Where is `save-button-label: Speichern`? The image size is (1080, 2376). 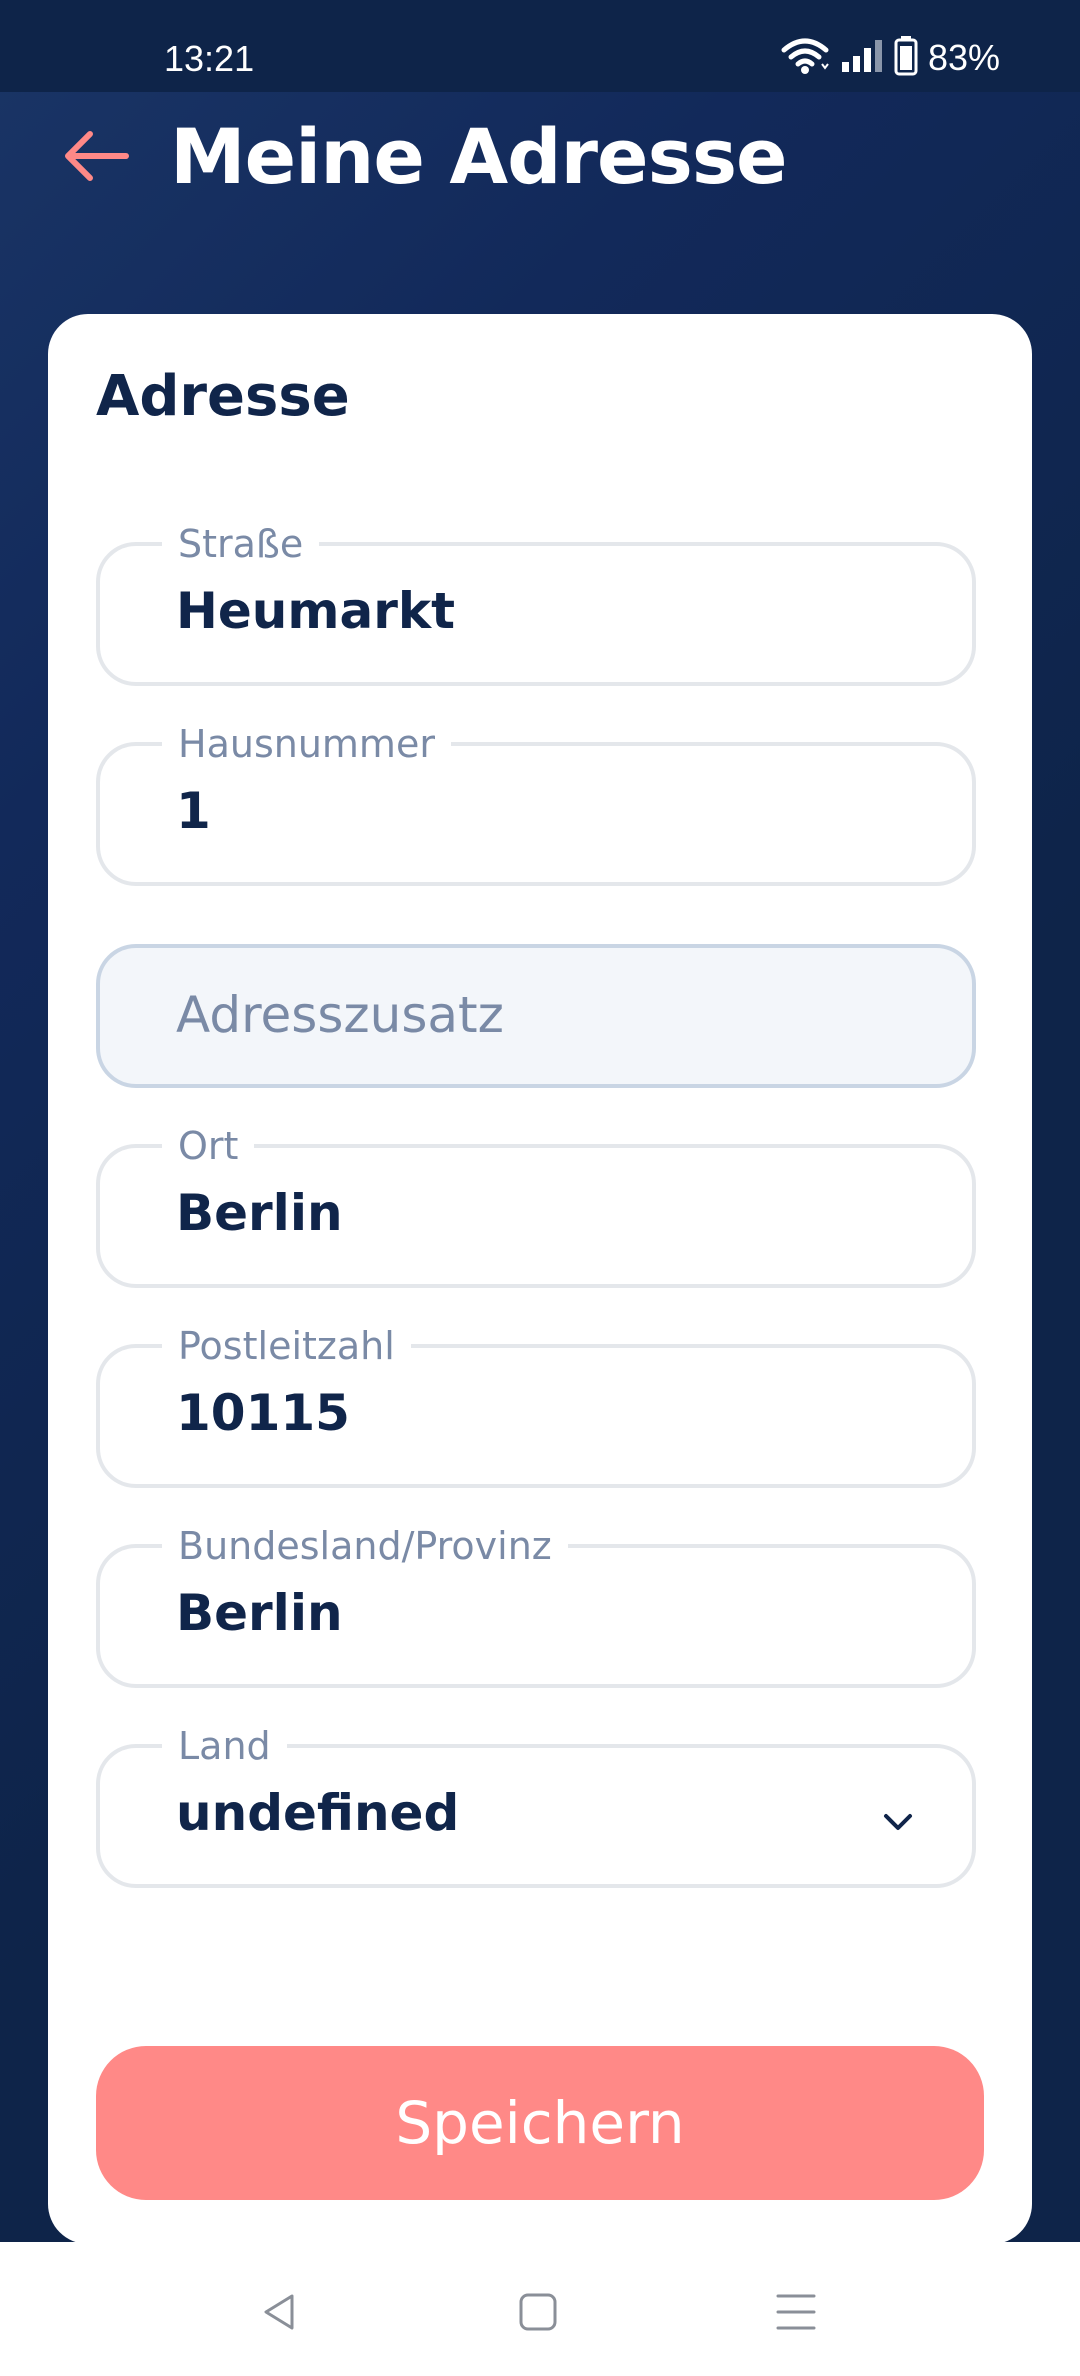
save-button-label: Speichern is located at coordinates (540, 2123).